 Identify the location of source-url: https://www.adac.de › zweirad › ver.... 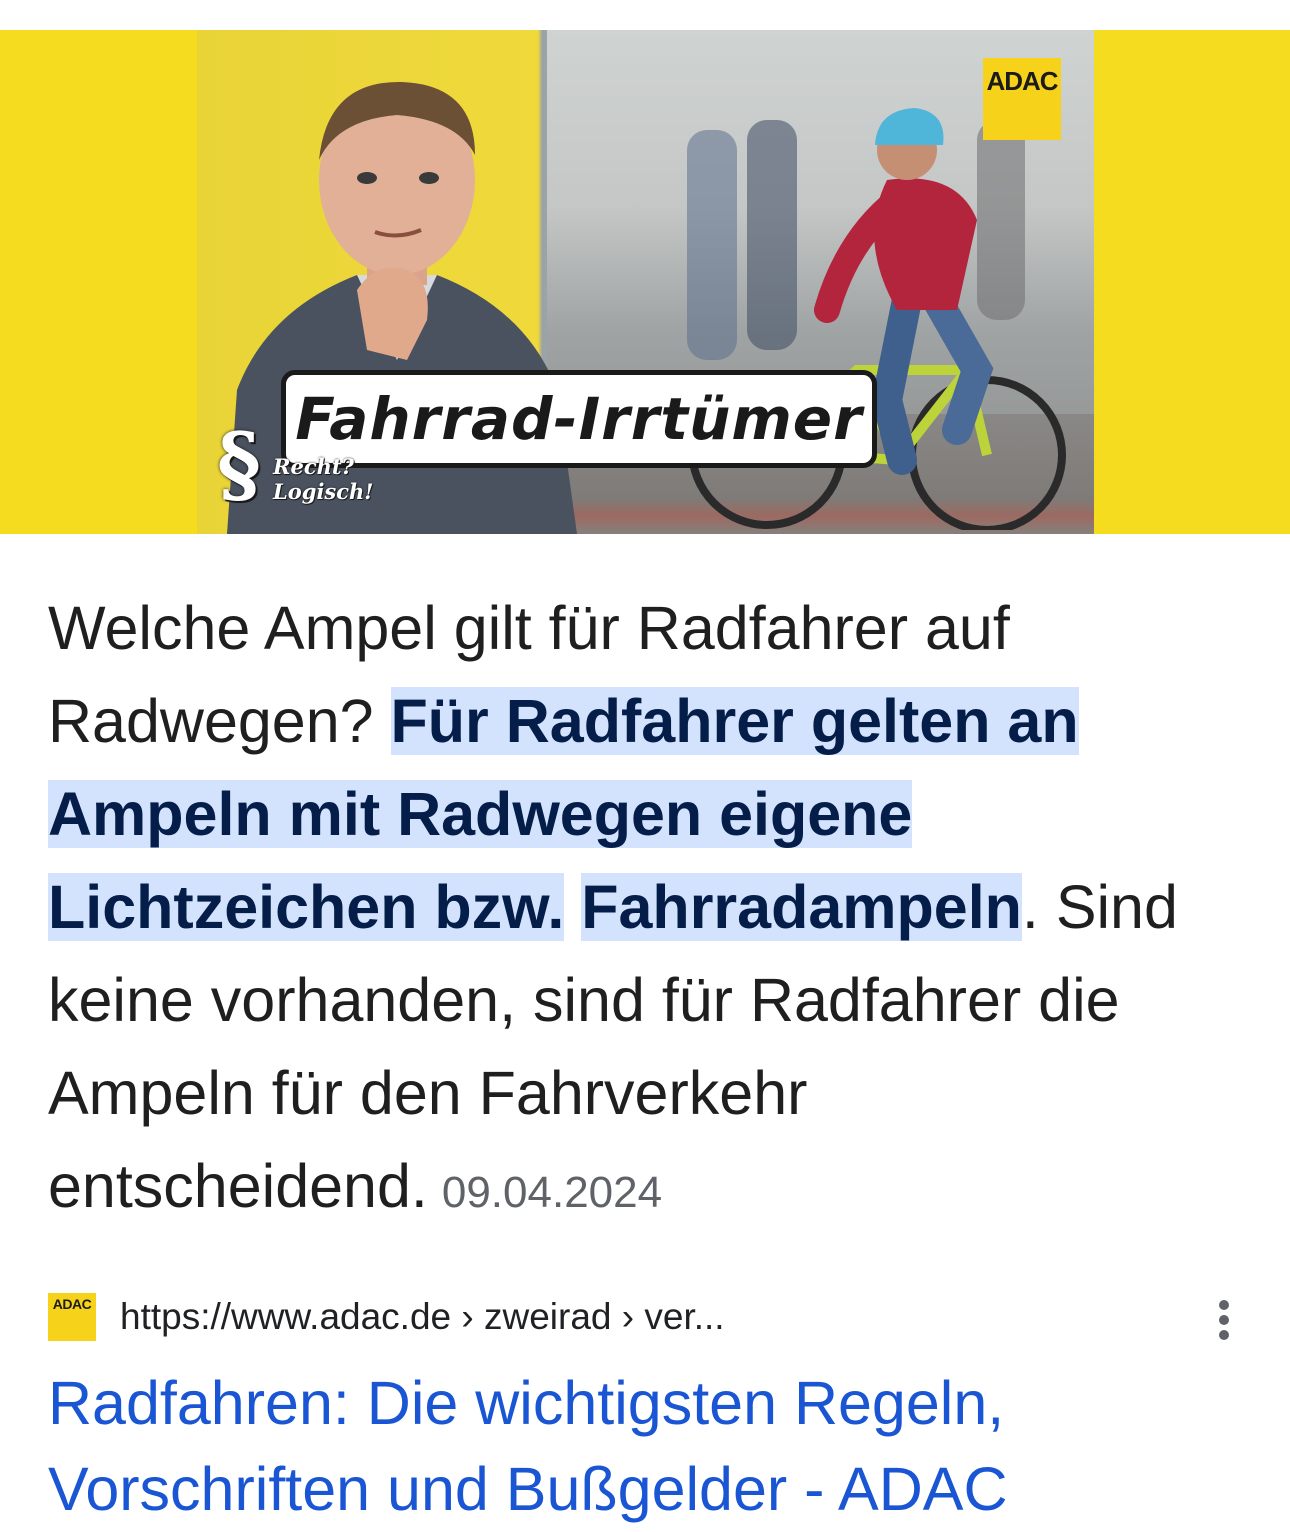
(422, 1317).